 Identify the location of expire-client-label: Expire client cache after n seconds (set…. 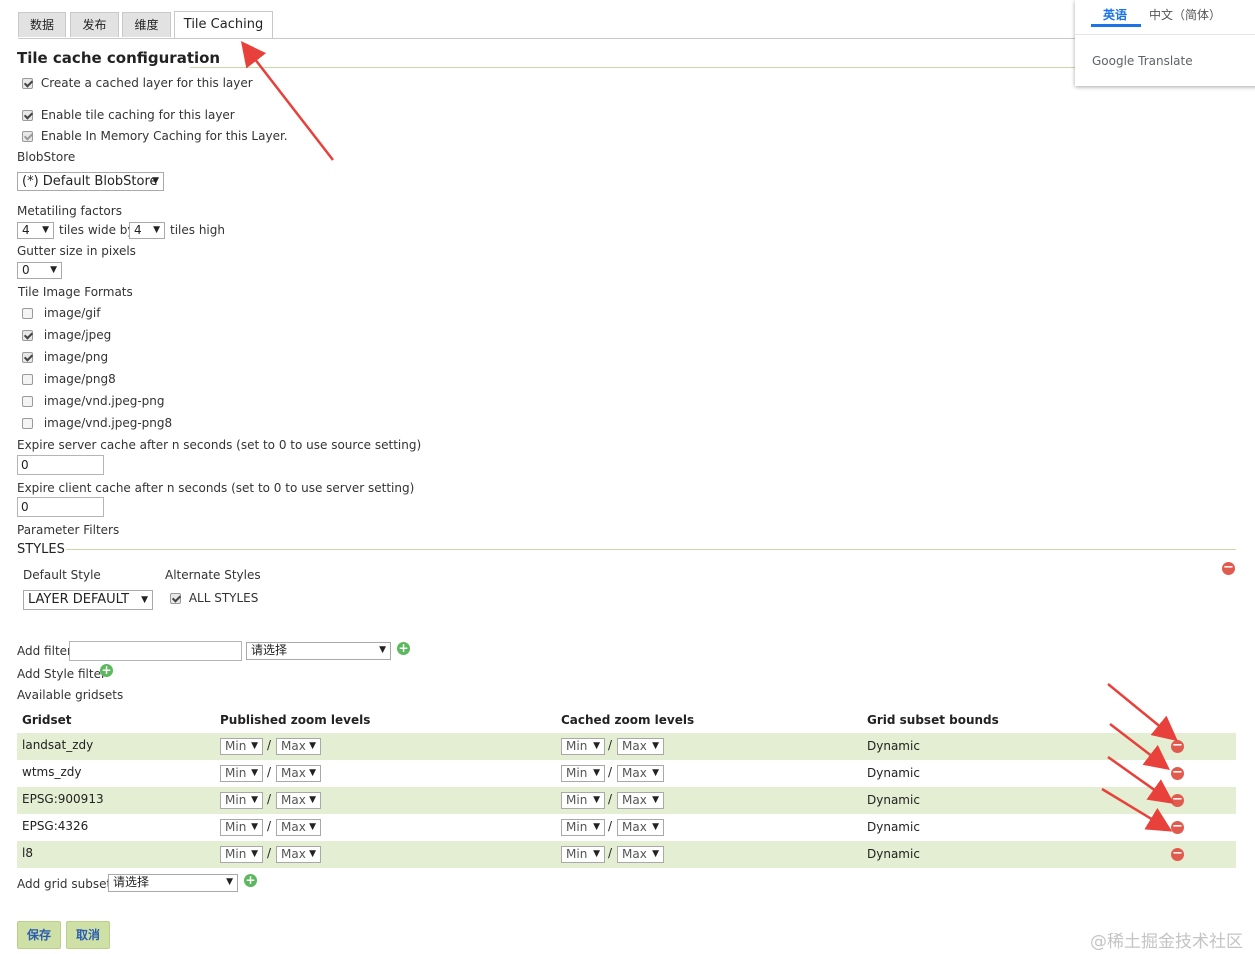
(216, 488).